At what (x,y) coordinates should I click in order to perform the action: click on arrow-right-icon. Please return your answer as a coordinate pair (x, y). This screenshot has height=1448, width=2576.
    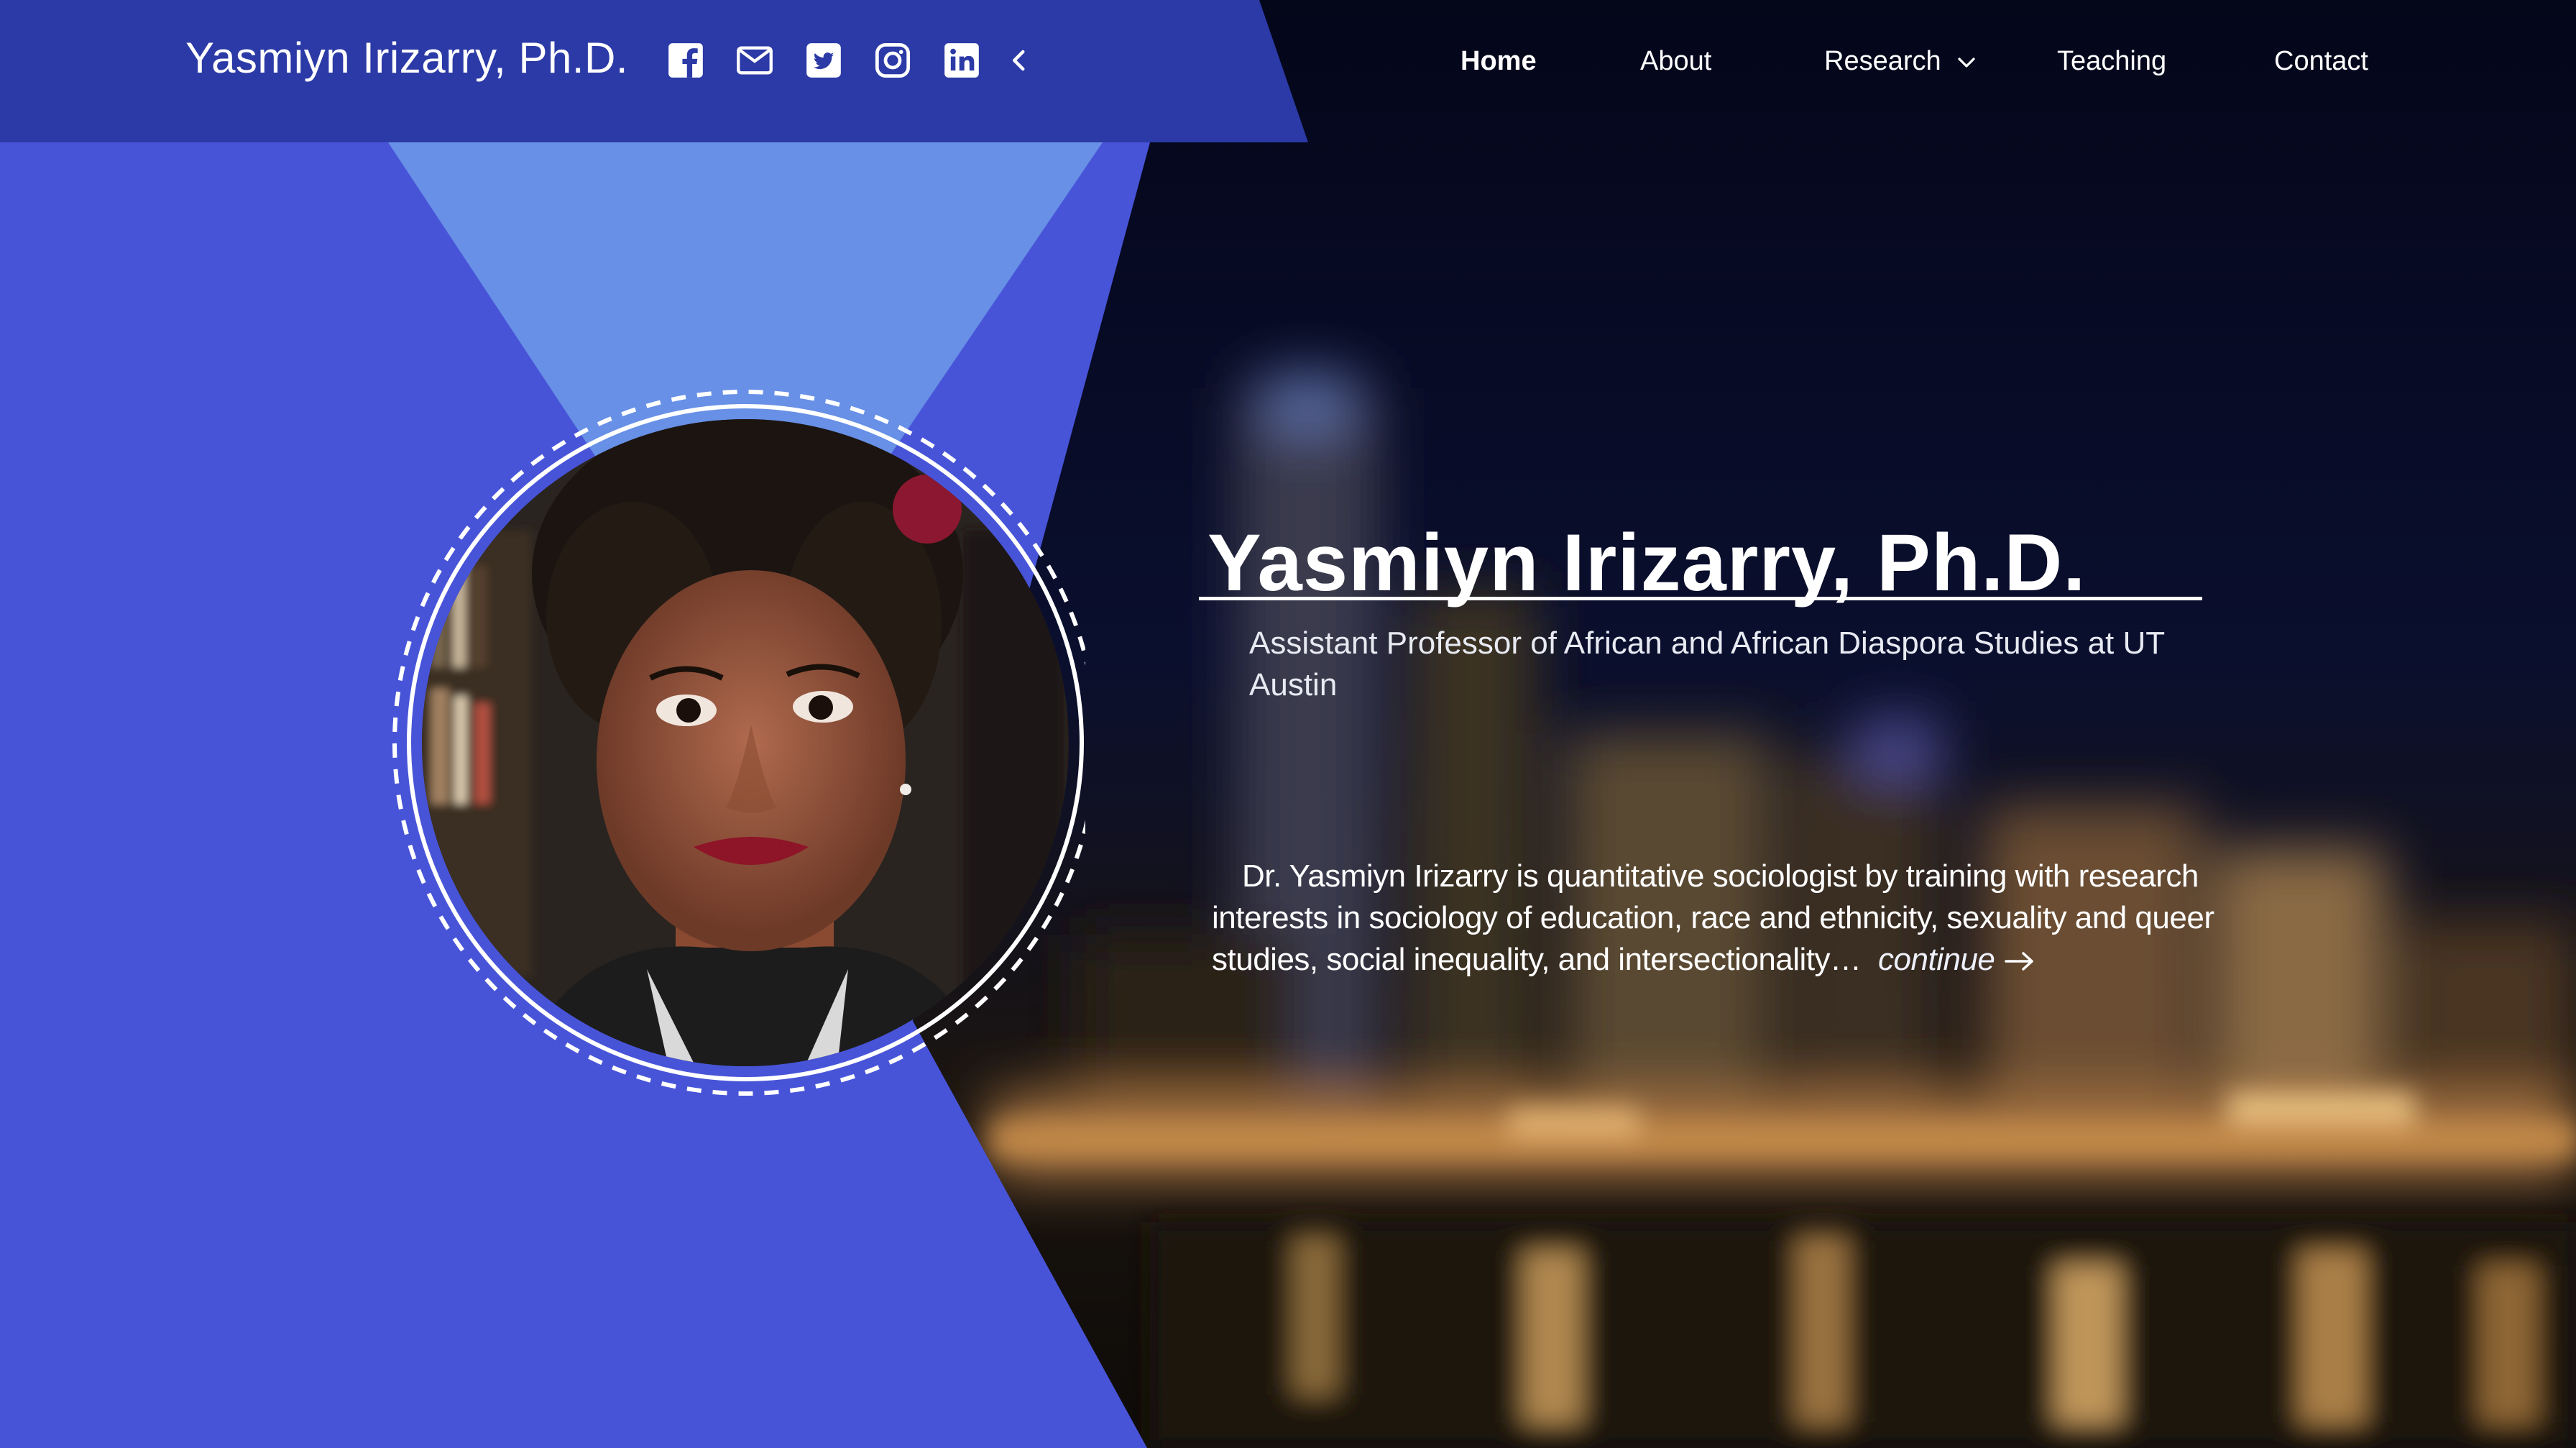
    Looking at the image, I should click on (2019, 961).